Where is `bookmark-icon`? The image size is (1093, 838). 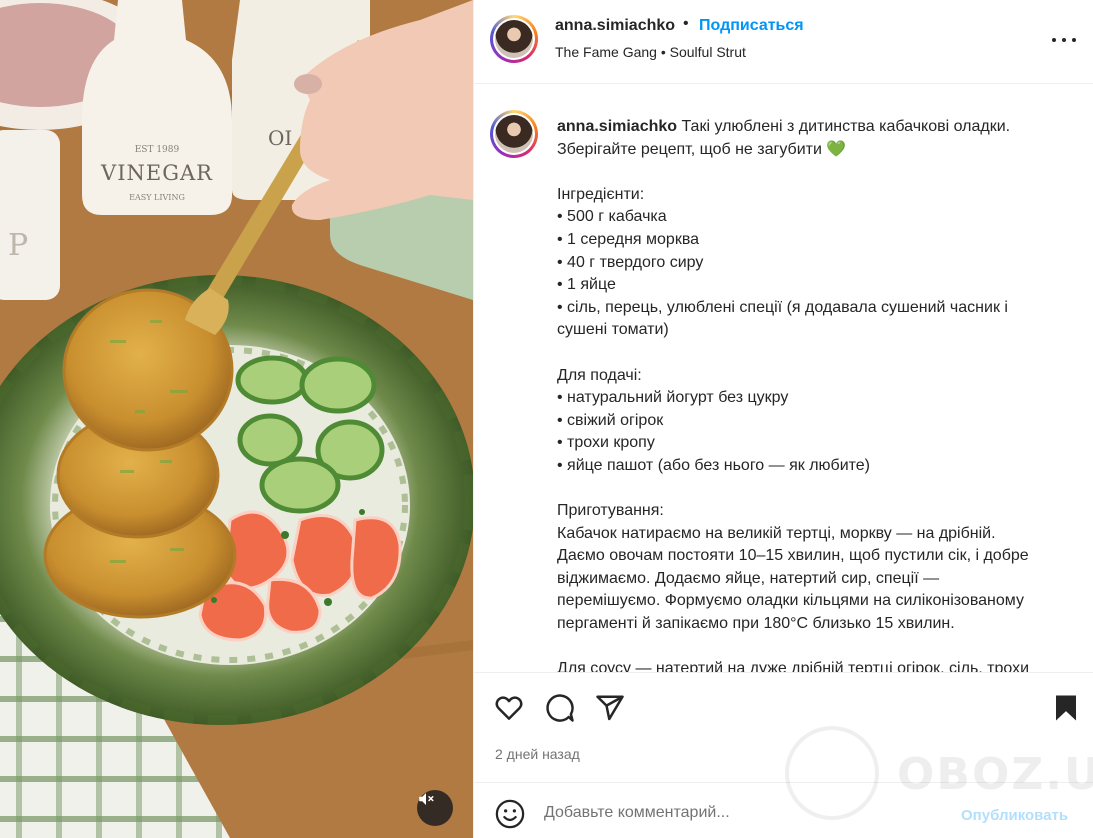
bookmark-icon is located at coordinates (1066, 708).